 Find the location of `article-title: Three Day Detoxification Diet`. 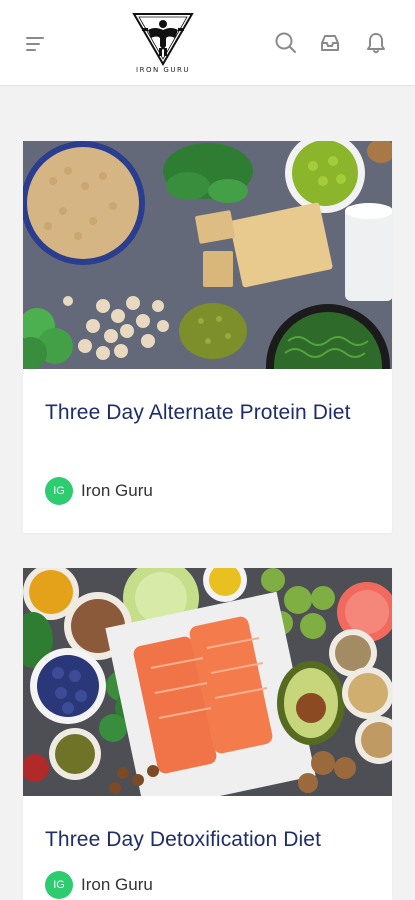

article-title: Three Day Detoxification Diet is located at coordinates (205, 839).